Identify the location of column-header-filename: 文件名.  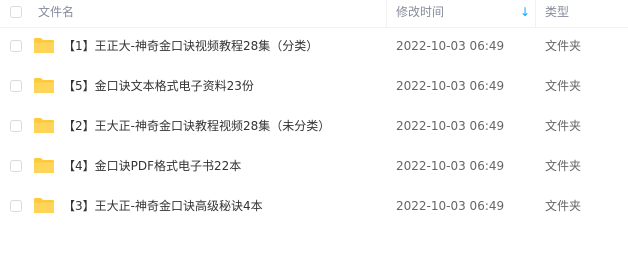
(56, 13).